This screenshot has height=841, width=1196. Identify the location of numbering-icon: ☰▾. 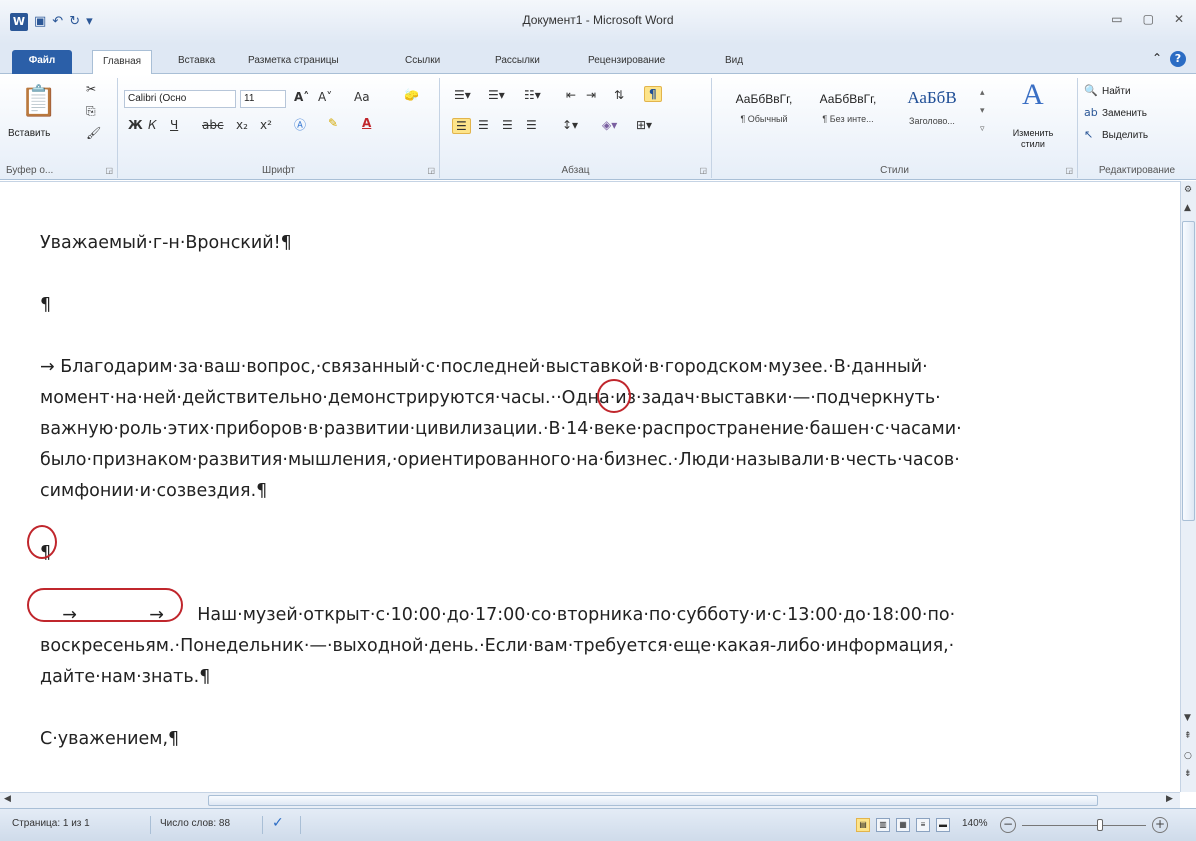
(496, 95).